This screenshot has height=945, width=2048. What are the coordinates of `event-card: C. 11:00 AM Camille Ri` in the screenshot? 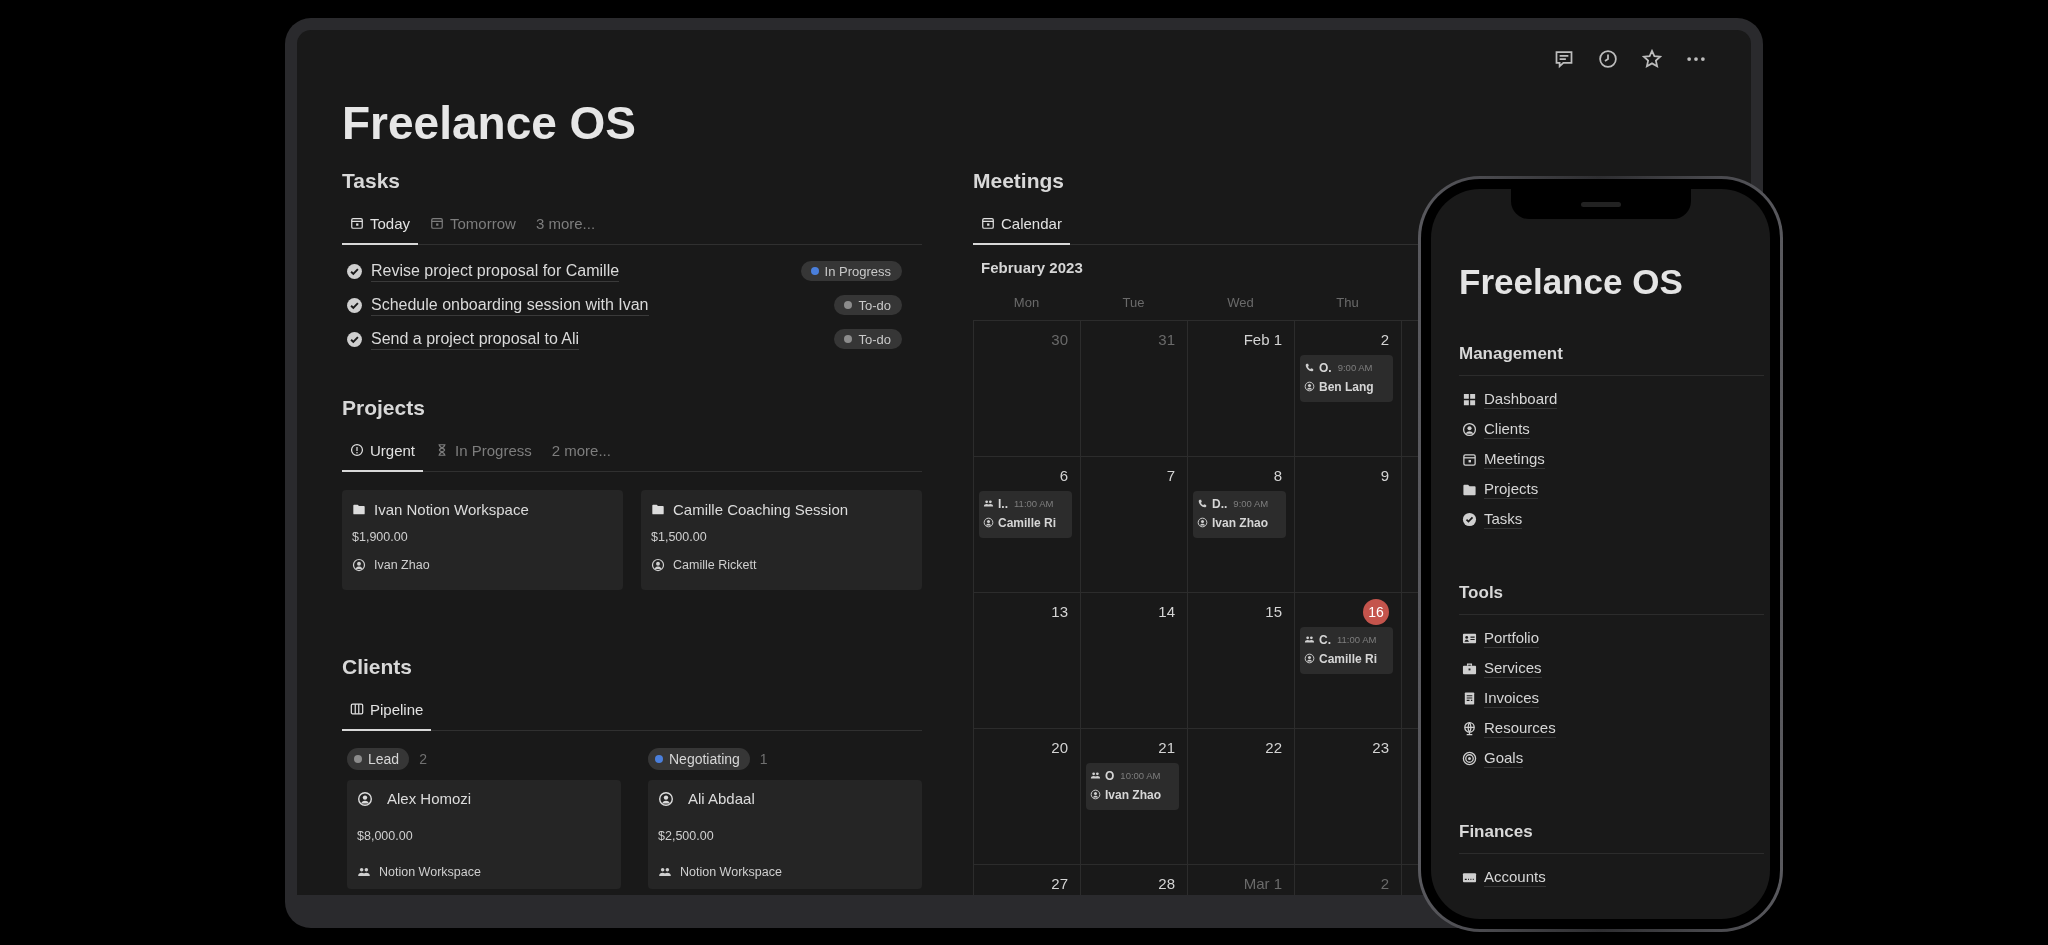 It's located at (1346, 650).